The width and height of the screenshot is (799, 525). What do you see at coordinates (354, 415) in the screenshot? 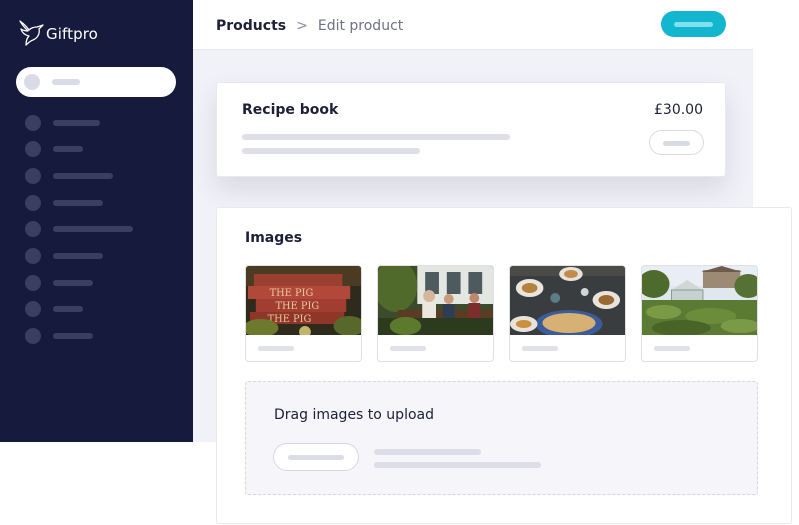
I see `dropzone-title: Drag images to upload` at bounding box center [354, 415].